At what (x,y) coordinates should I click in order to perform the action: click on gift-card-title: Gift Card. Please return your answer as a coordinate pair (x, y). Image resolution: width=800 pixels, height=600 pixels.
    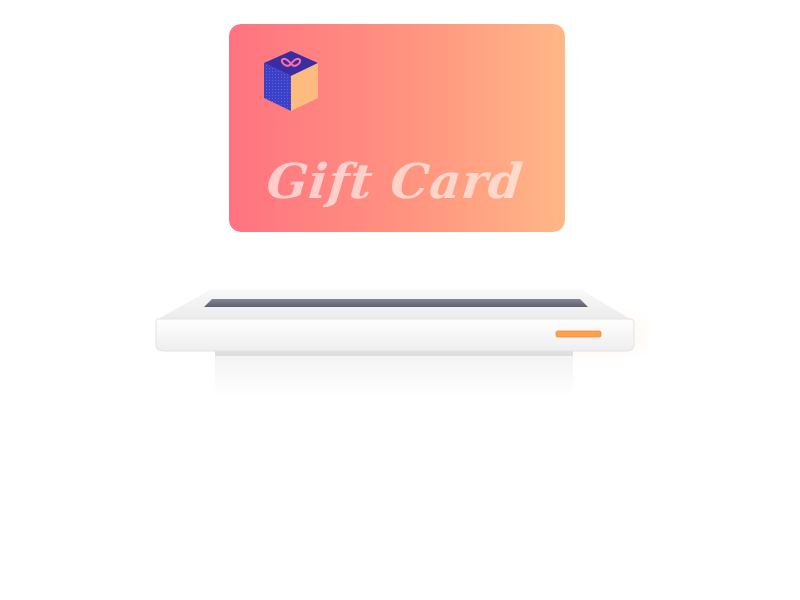
    Looking at the image, I should click on (395, 182).